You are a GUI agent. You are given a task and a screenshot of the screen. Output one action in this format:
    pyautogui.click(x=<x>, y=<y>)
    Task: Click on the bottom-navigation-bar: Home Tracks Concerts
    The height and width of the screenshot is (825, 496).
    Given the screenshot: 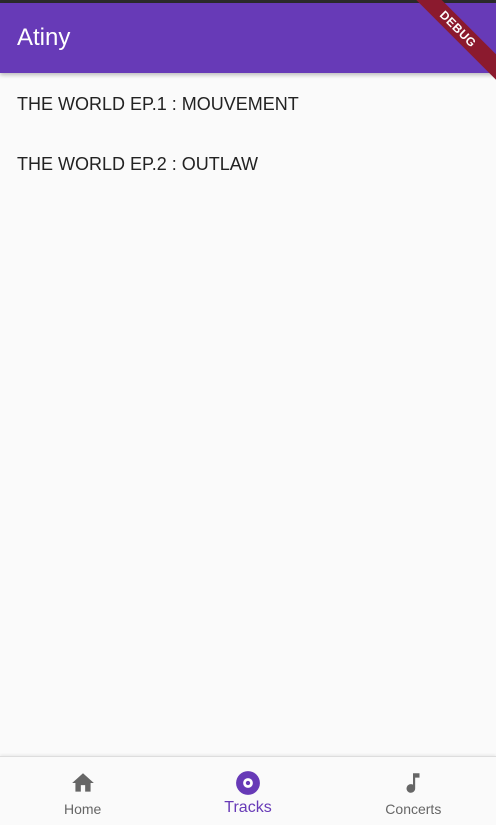 What is the action you would take?
    pyautogui.click(x=248, y=790)
    